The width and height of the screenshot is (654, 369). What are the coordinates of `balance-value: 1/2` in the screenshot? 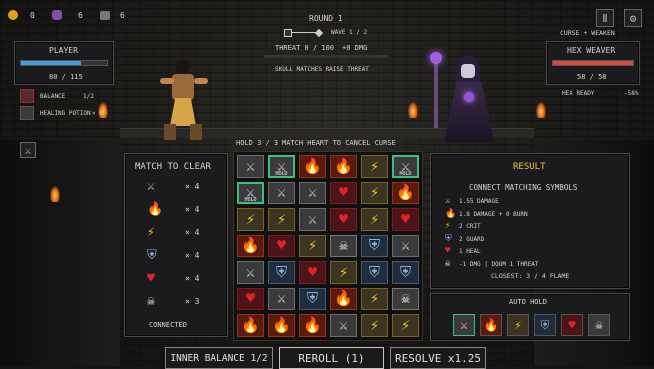 It's located at (88, 96).